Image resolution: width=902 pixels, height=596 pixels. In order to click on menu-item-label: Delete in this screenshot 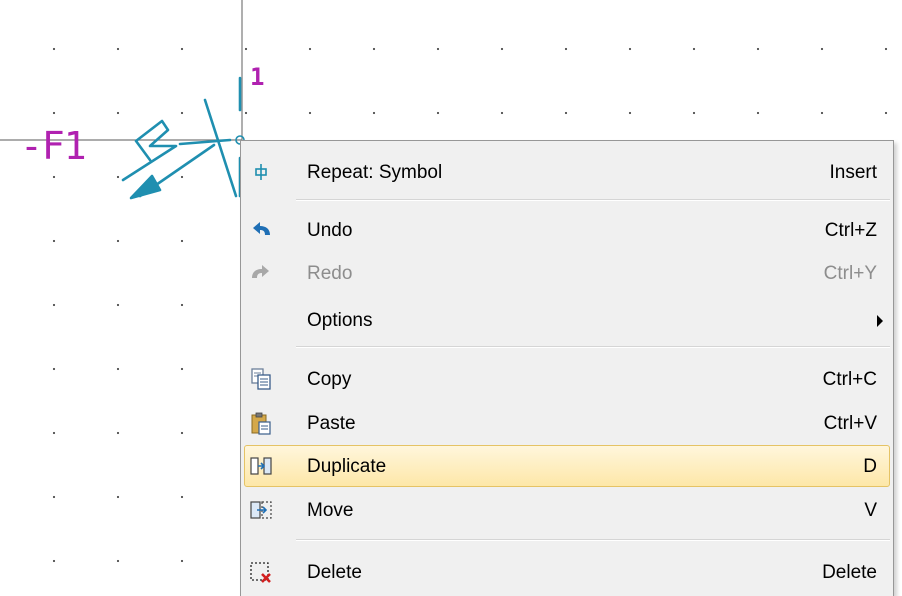, I will do `click(334, 572)`.